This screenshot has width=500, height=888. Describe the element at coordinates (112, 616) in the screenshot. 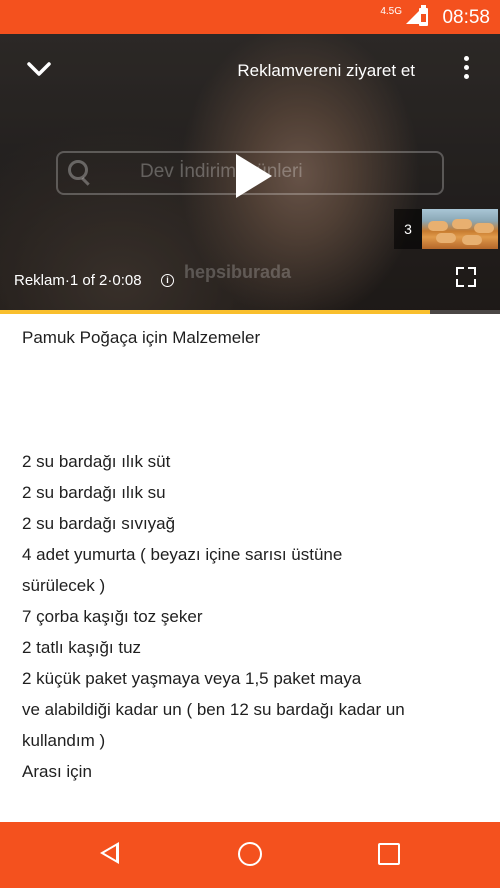

I see `ingredient-line: 7 çorba kaşığı toz şeker` at that location.